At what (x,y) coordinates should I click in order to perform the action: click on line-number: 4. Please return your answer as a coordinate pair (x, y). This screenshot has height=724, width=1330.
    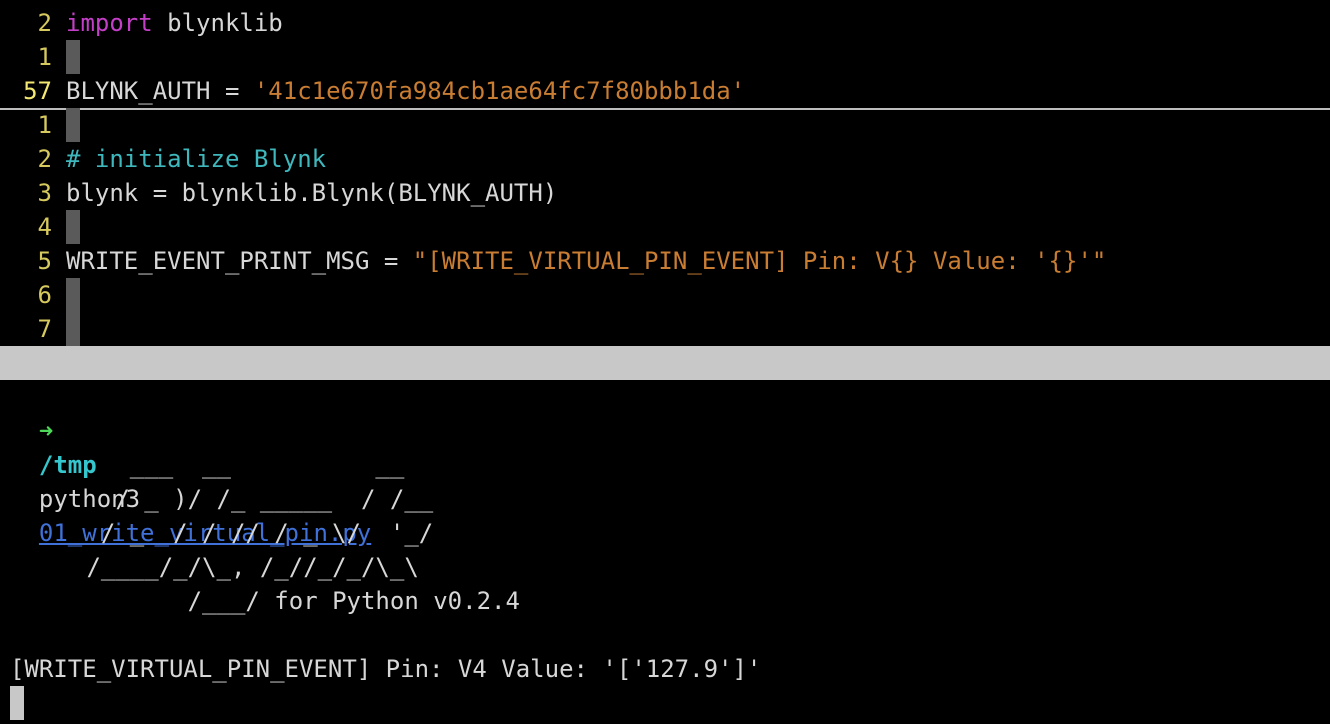
    Looking at the image, I should click on (44, 227).